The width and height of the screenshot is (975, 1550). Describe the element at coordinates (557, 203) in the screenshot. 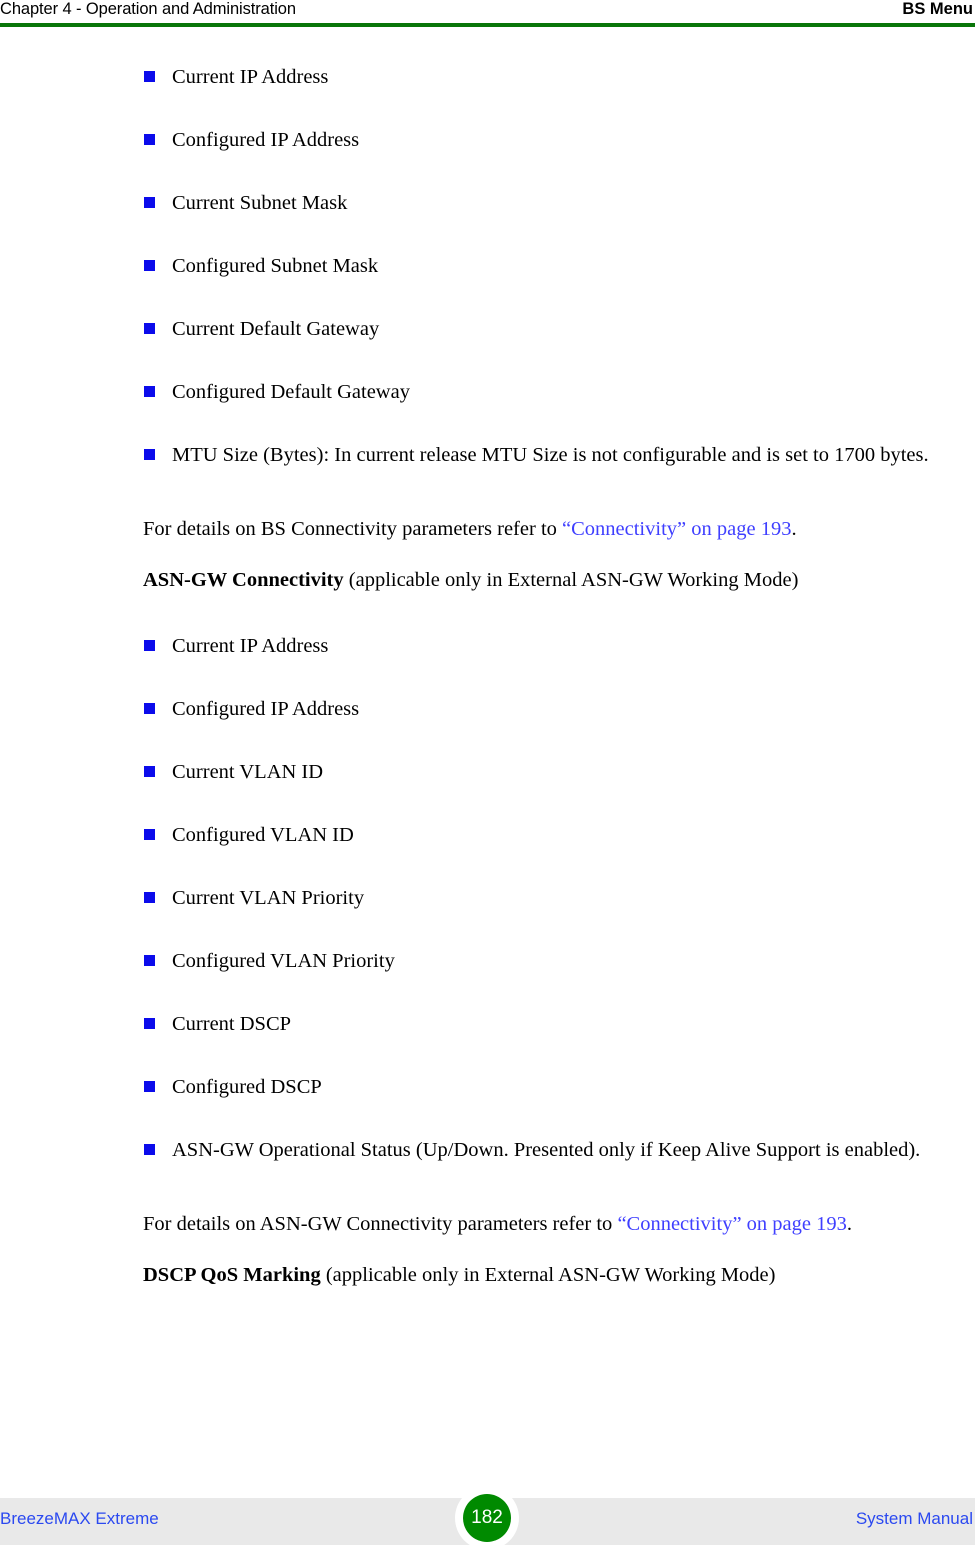

I see `list-item: Current Subnet Mask` at that location.